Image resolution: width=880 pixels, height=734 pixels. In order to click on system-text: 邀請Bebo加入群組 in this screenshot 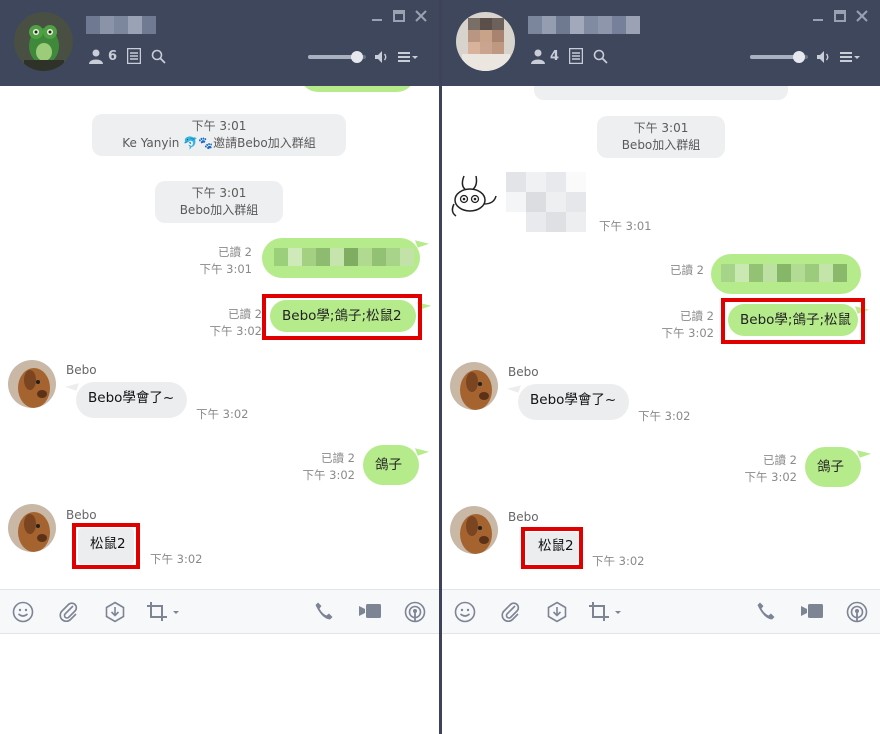, I will do `click(264, 143)`.